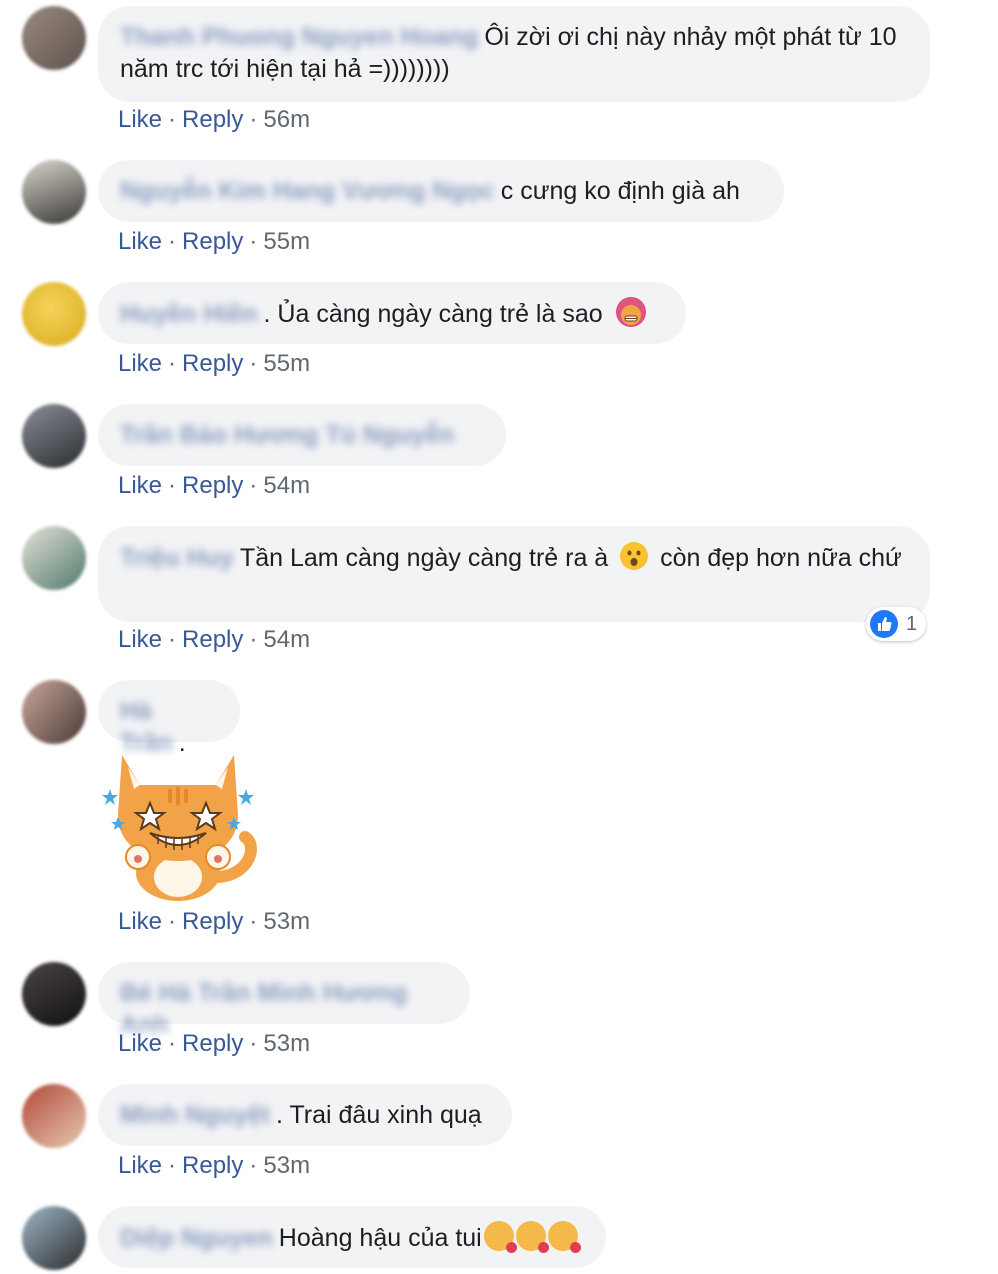 This screenshot has width=998, height=1274. Describe the element at coordinates (433, 314) in the screenshot. I see `comment-text: . Ủa càng ngày càng trẻ là sao` at that location.